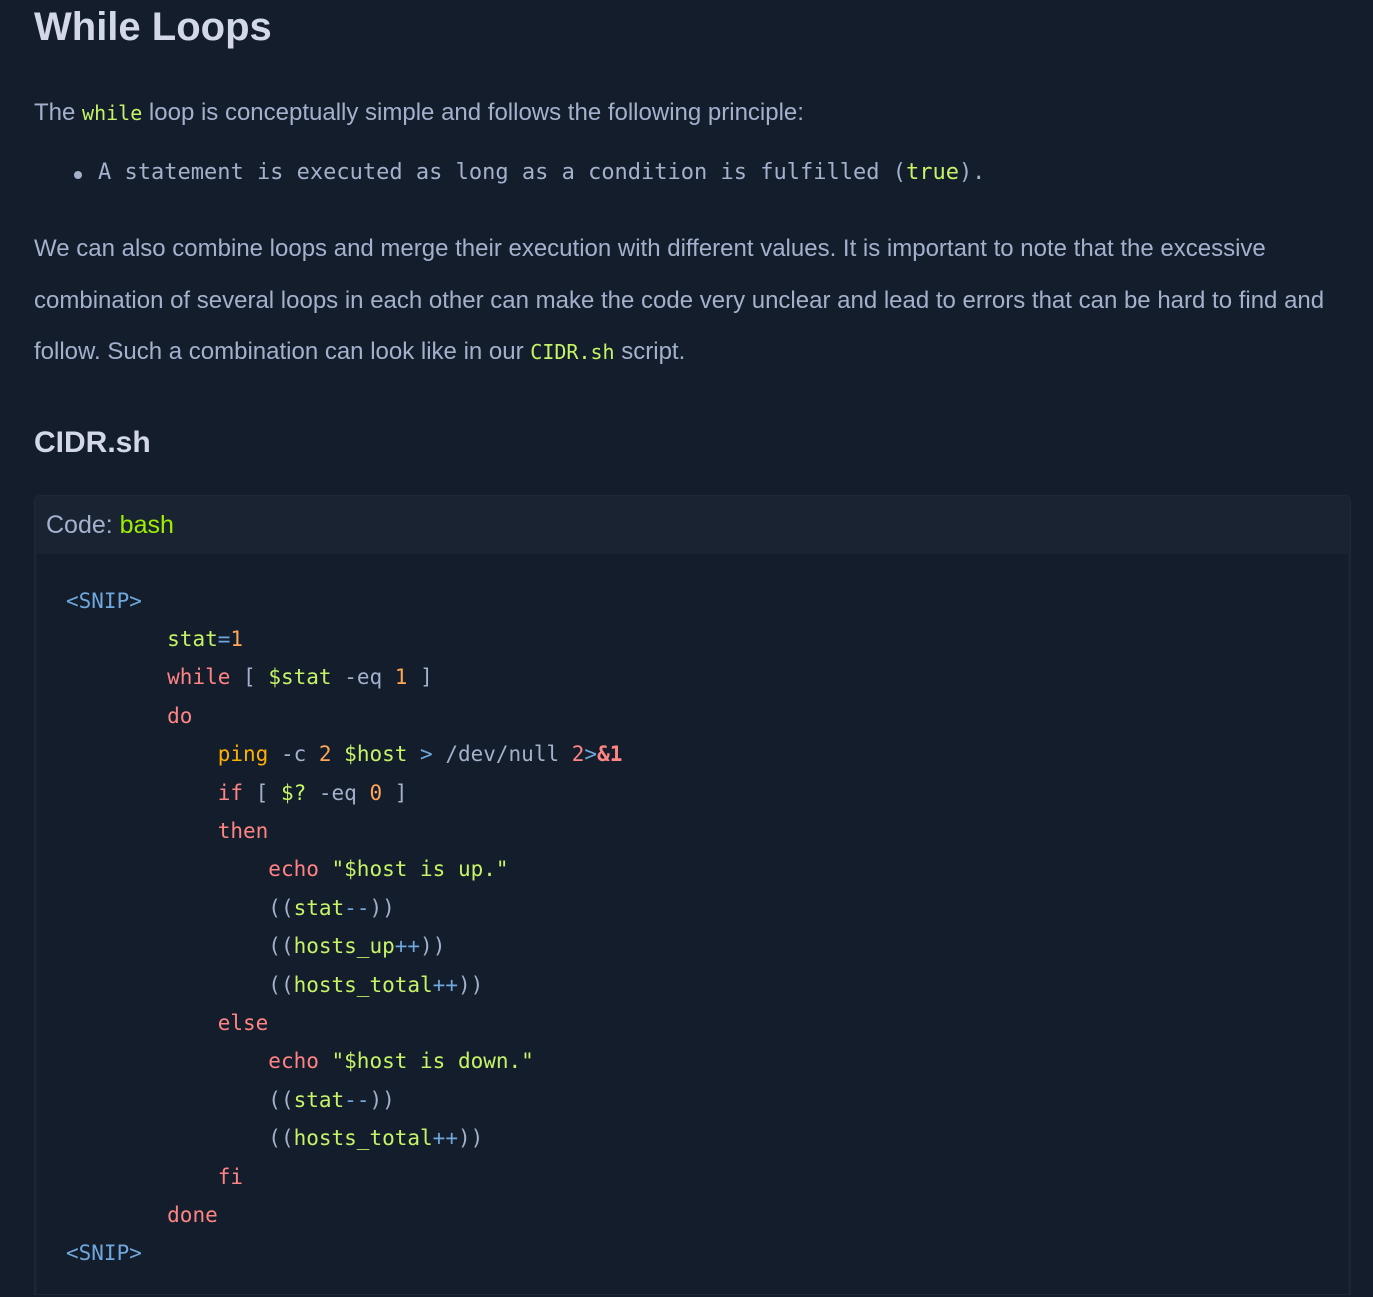 This screenshot has width=1373, height=1297. I want to click on code-token: do, so click(180, 715).